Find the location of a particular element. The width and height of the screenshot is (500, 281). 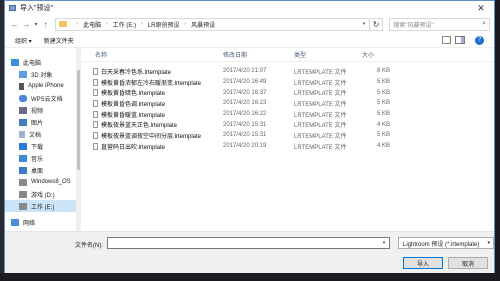

sidebar-item-label: 游戏 (D:) is located at coordinates (43, 195).